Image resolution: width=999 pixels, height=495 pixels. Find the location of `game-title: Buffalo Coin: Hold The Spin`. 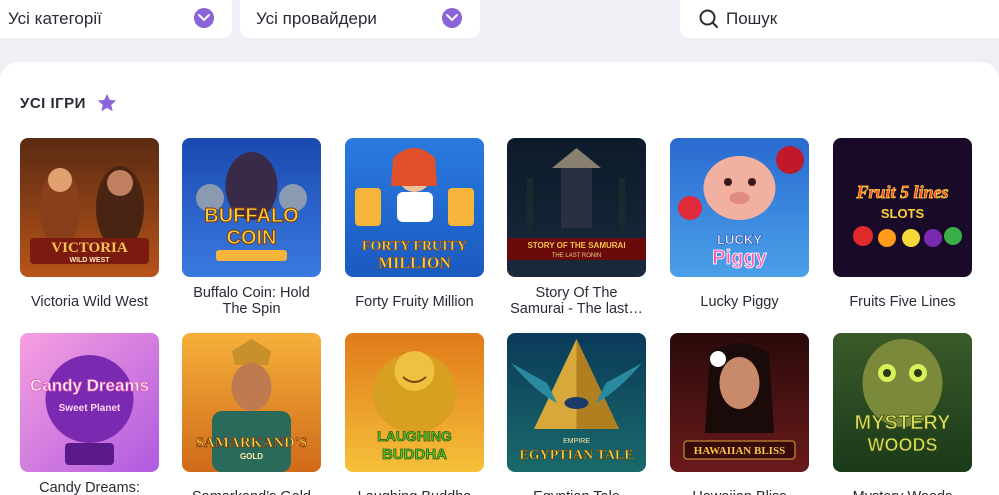

game-title: Buffalo Coin: Hold The Spin is located at coordinates (251, 302).